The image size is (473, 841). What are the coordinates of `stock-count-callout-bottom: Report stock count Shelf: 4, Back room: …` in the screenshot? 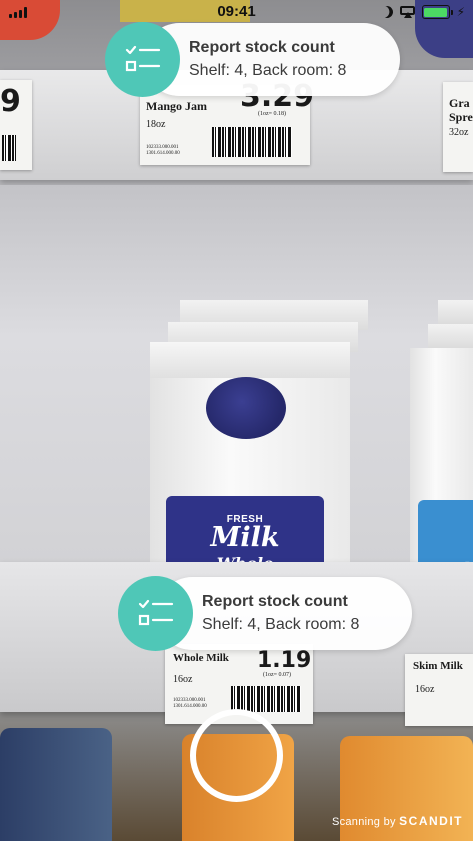 It's located at (265, 613).